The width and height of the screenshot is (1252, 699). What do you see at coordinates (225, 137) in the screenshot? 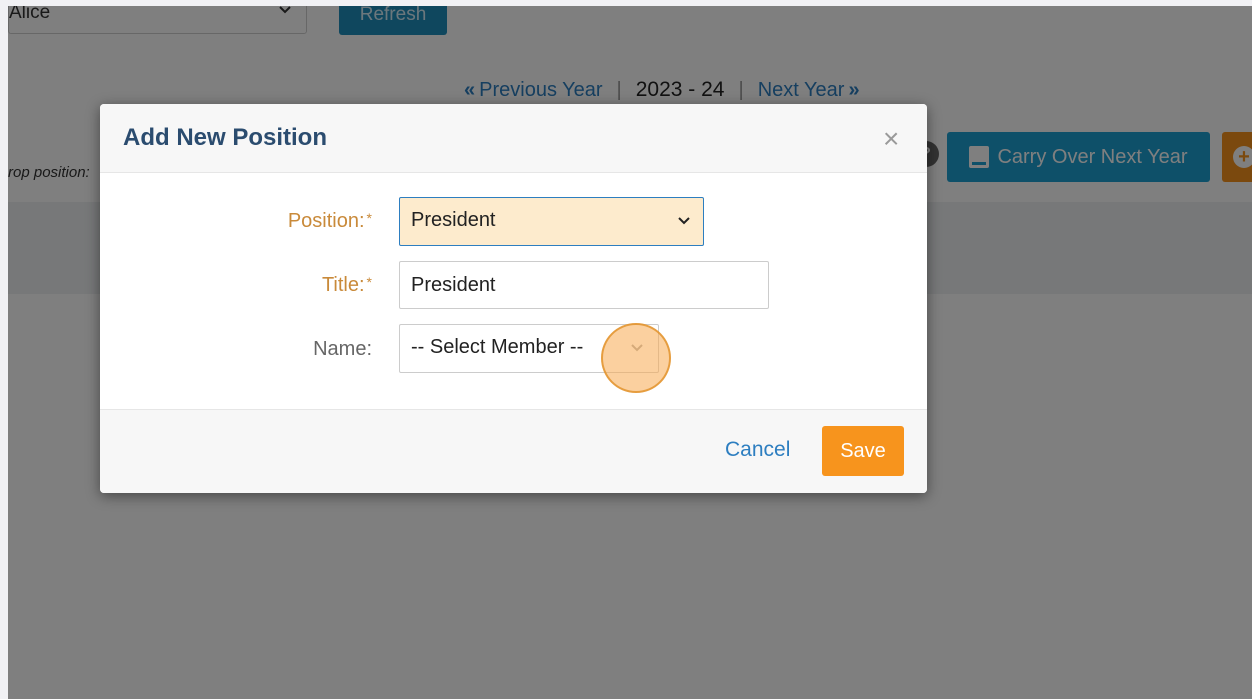
I see `modal-title: Add New Position` at bounding box center [225, 137].